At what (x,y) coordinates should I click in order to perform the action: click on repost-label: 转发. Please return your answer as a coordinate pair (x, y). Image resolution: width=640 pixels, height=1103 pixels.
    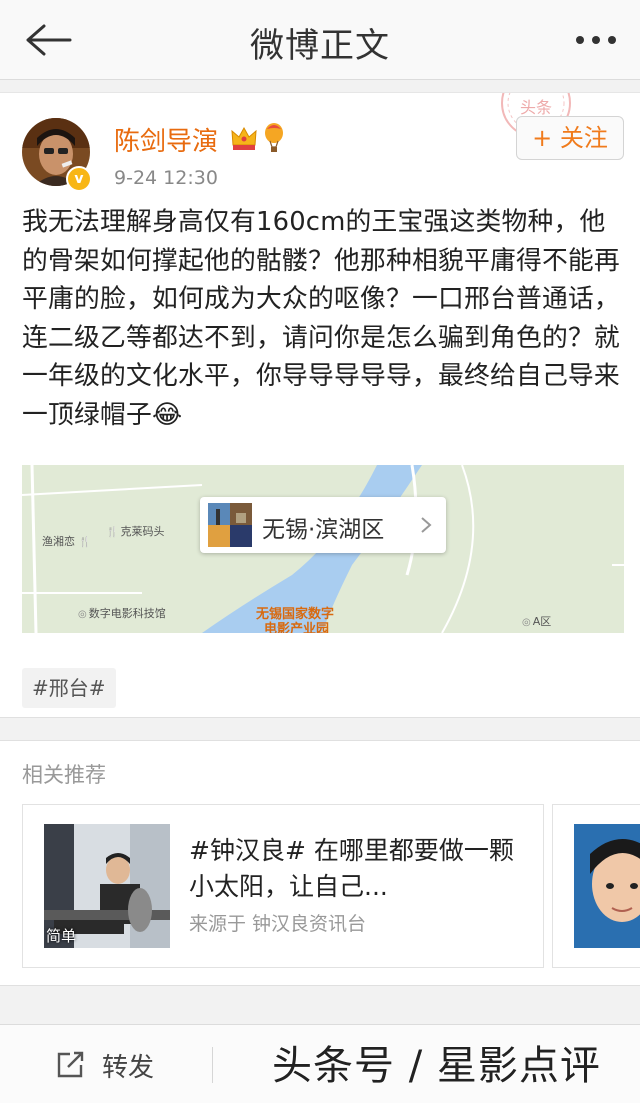
    Looking at the image, I should click on (128, 1068).